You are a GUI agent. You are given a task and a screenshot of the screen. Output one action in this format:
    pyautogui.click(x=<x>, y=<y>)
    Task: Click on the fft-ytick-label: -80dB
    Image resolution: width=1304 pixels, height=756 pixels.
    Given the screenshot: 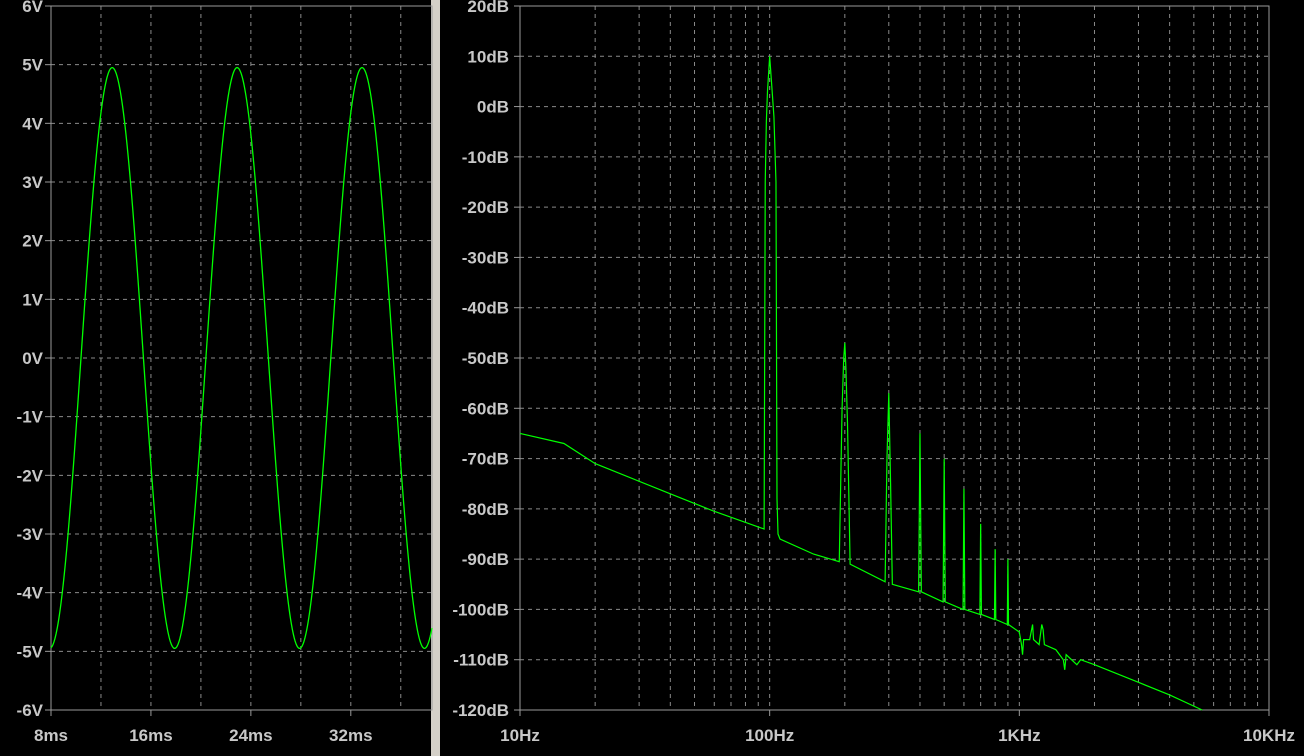 What is the action you would take?
    pyautogui.click(x=485, y=509)
    